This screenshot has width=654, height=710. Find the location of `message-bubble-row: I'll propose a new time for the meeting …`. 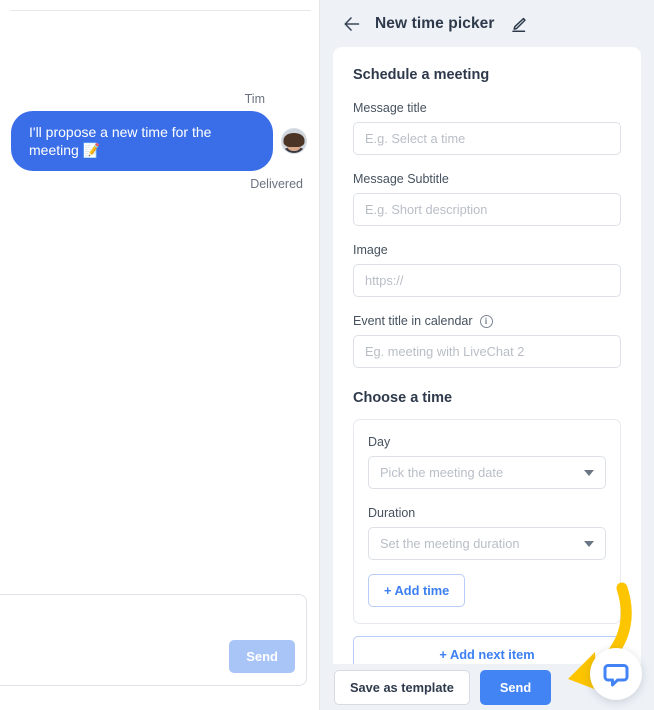

message-bubble-row: I'll propose a new time for the meeting … is located at coordinates (153, 141).